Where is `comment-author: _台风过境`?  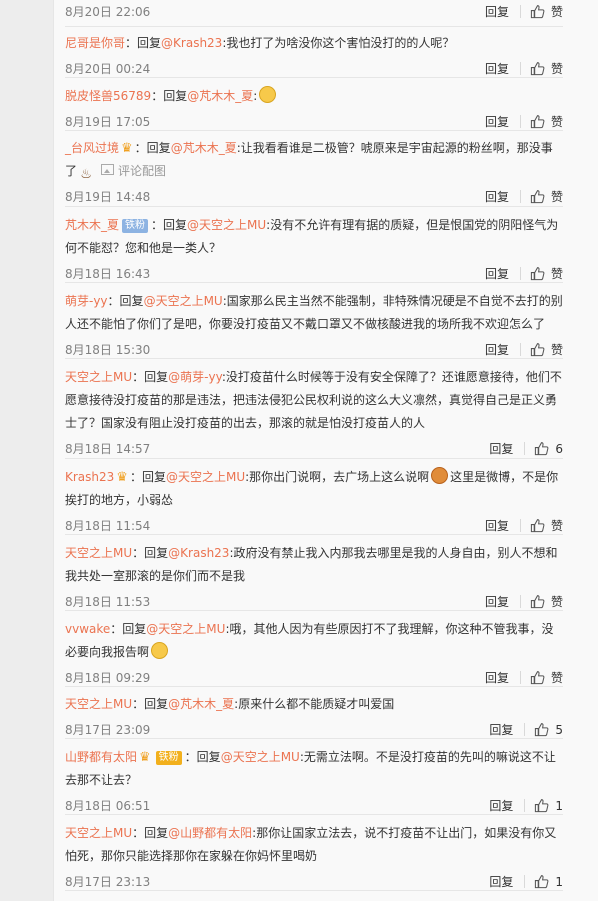 comment-author: _台风过境 is located at coordinates (92, 148).